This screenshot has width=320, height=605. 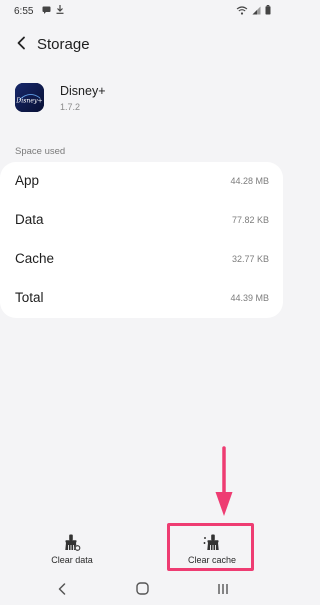 What do you see at coordinates (141, 181) in the screenshot?
I see `storage-row-app: App 44.28 MB` at bounding box center [141, 181].